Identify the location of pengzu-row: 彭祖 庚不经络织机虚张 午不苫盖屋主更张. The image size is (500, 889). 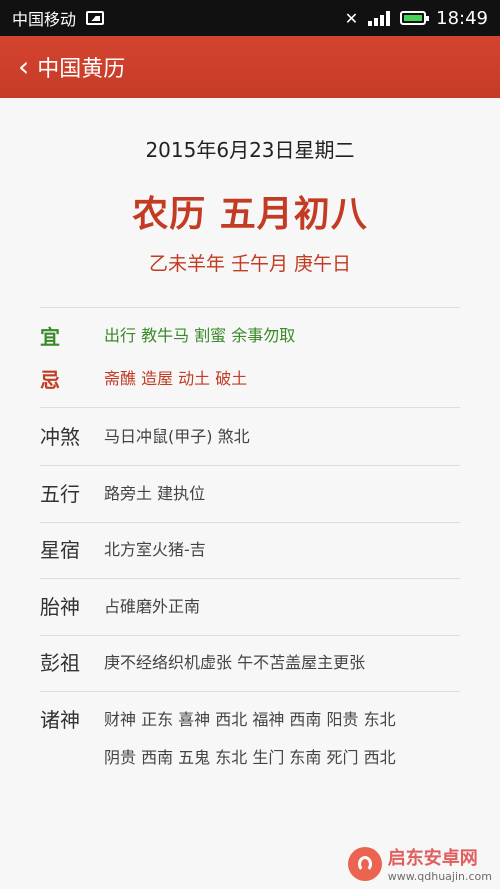
(250, 663).